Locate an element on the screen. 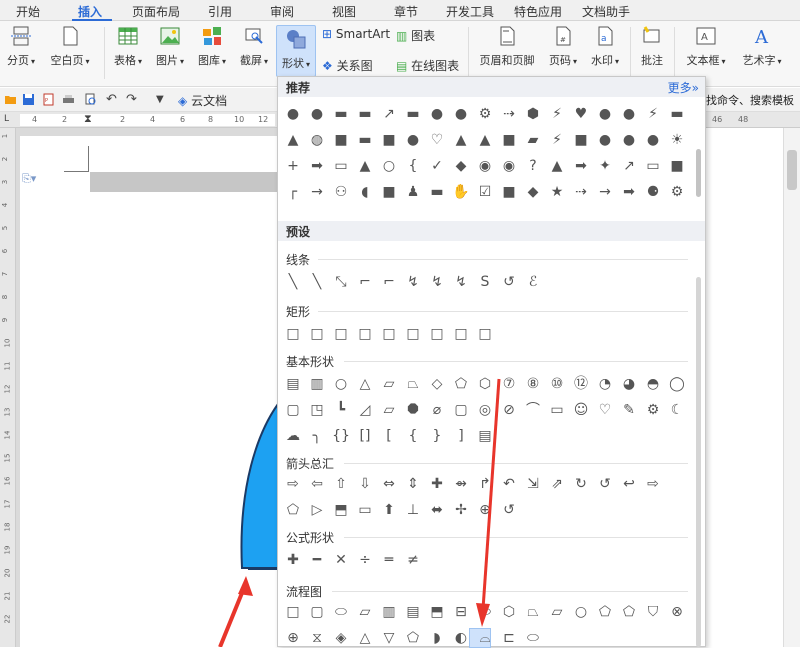 The height and width of the screenshot is (648, 800). shape-option-icon: ⇢ is located at coordinates (509, 114).